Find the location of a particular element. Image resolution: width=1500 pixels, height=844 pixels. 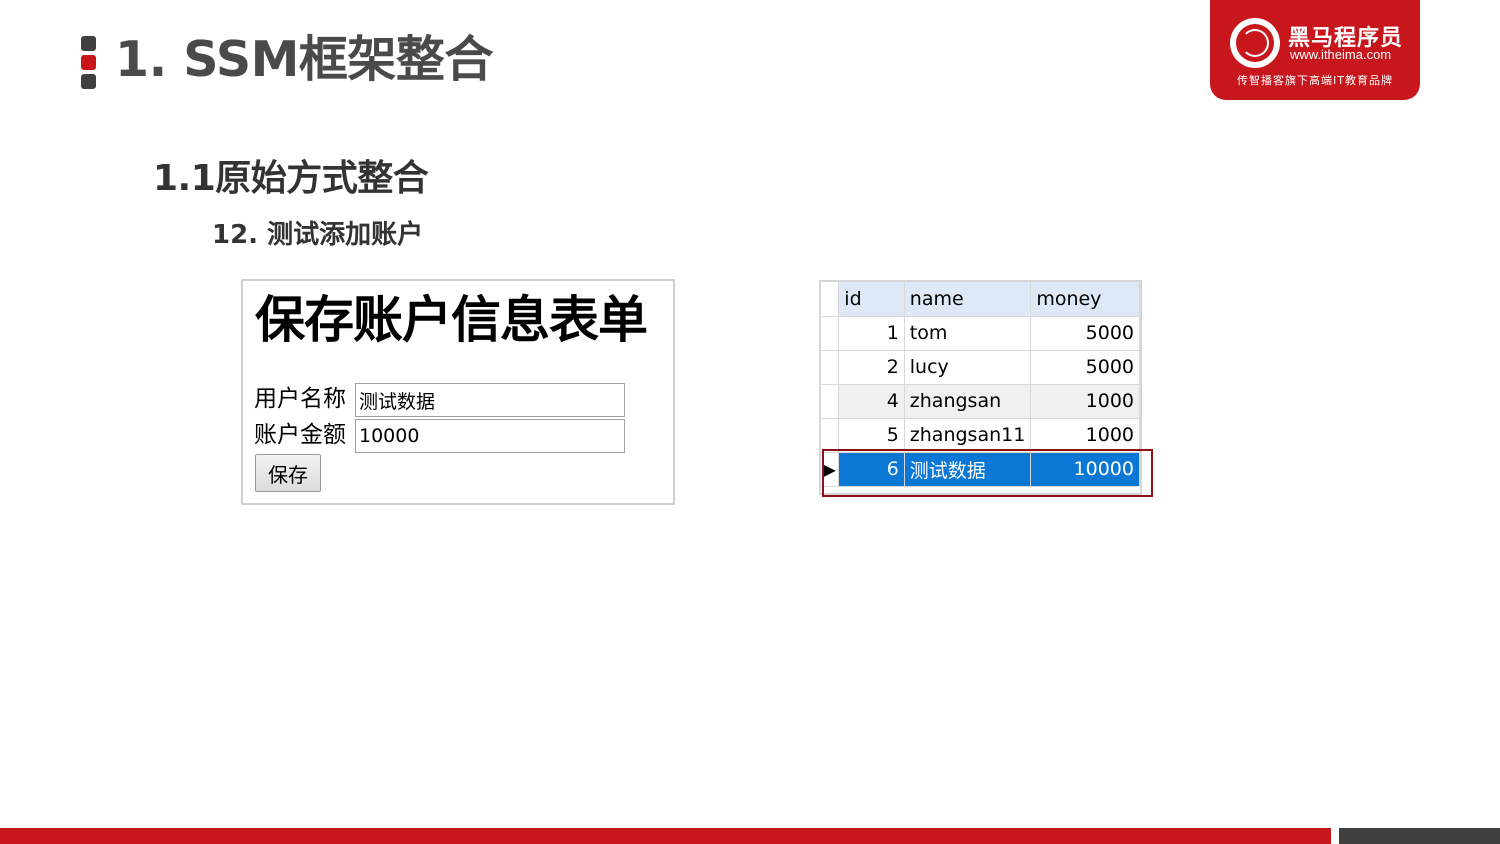

table-row-selected: ▶ 6 测试数据 10000 is located at coordinates (980, 469).